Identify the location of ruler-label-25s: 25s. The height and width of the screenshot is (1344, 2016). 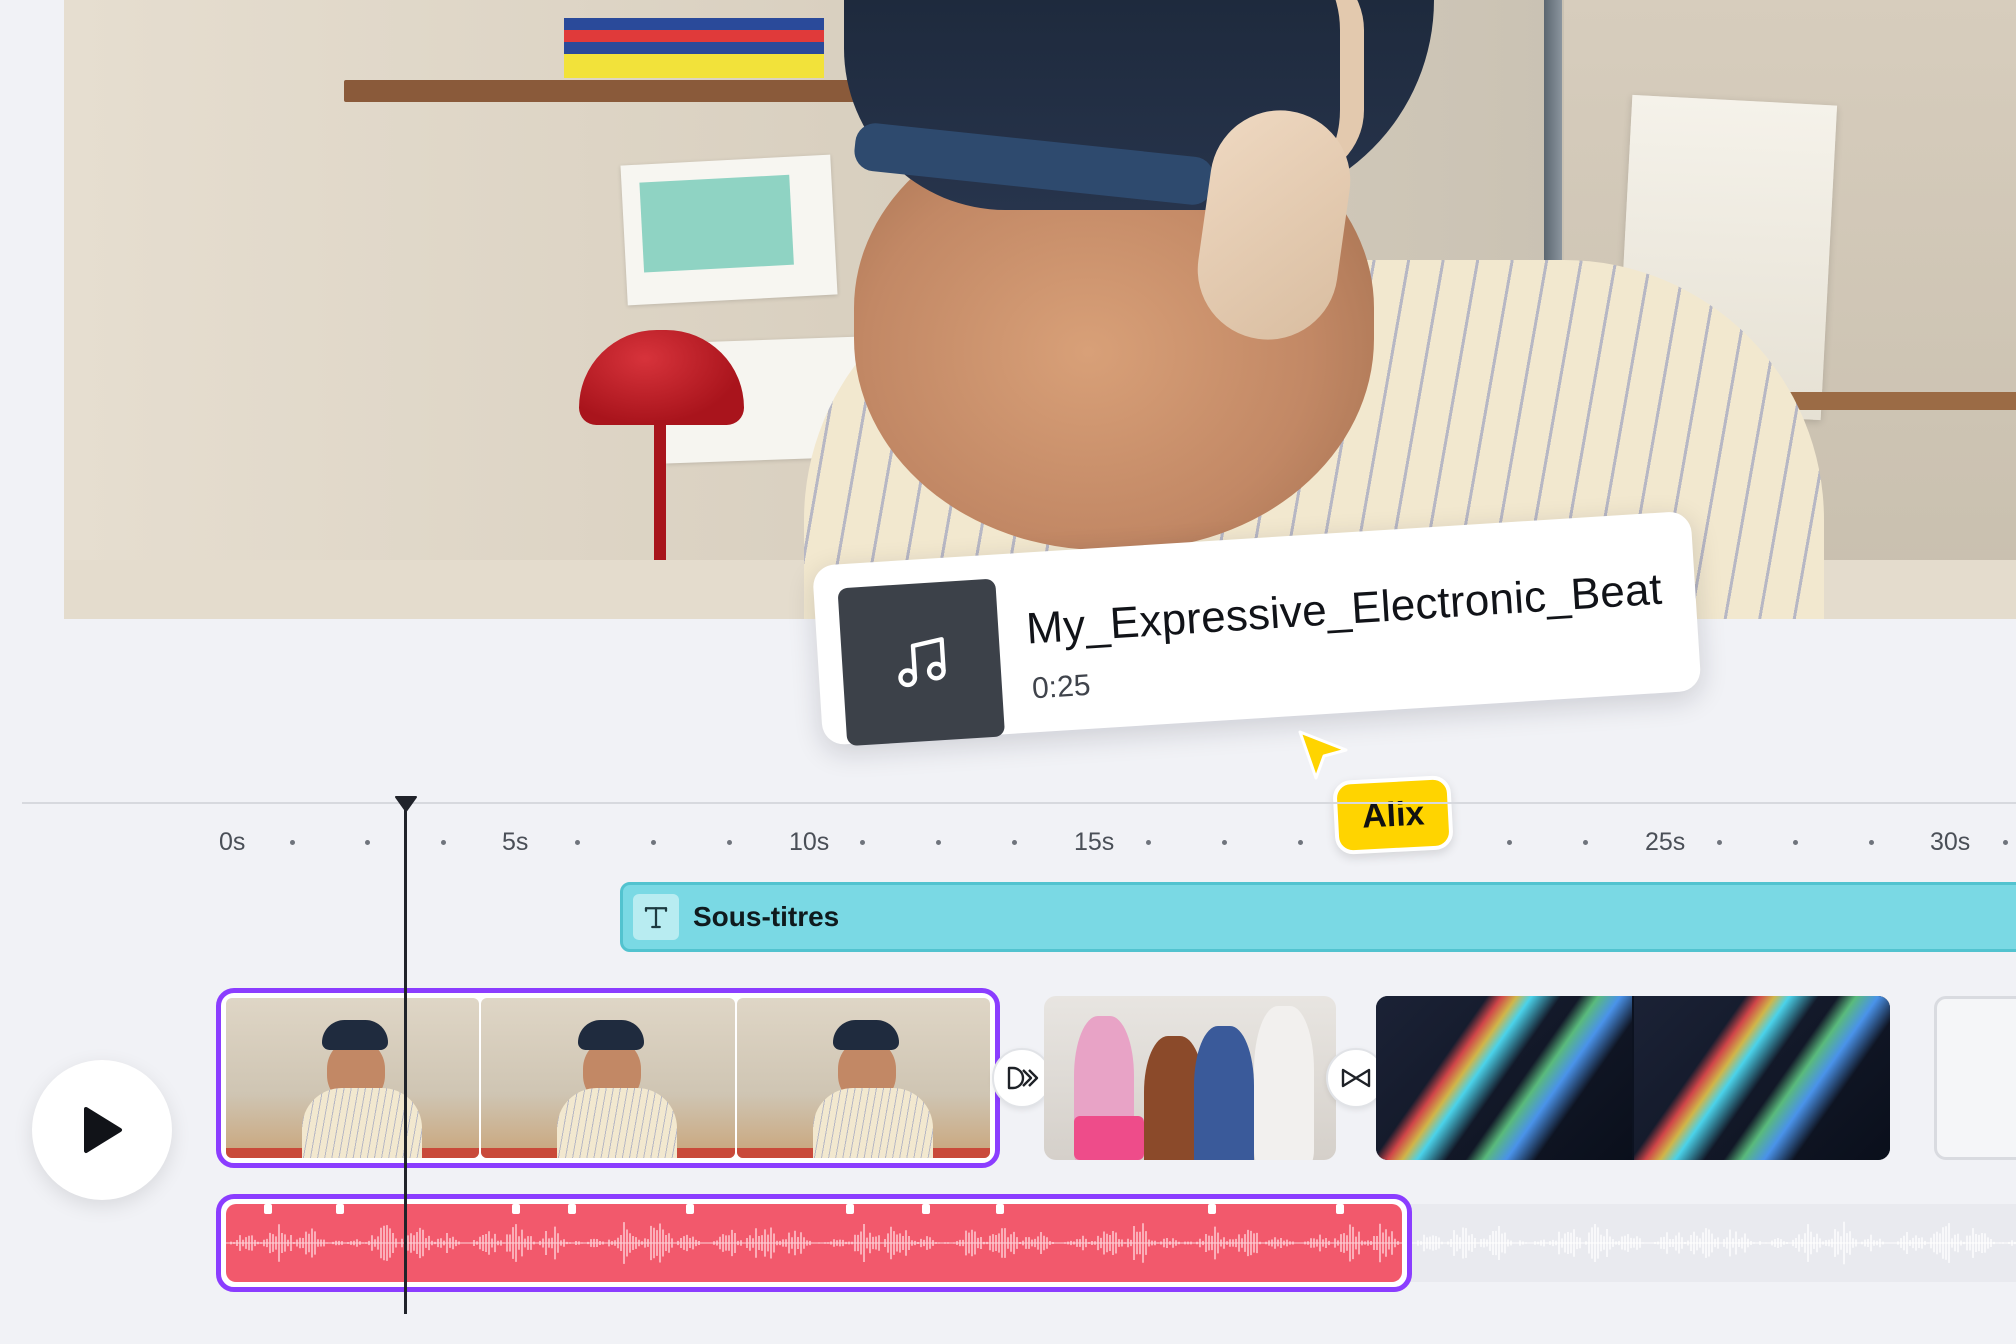
(1665, 842).